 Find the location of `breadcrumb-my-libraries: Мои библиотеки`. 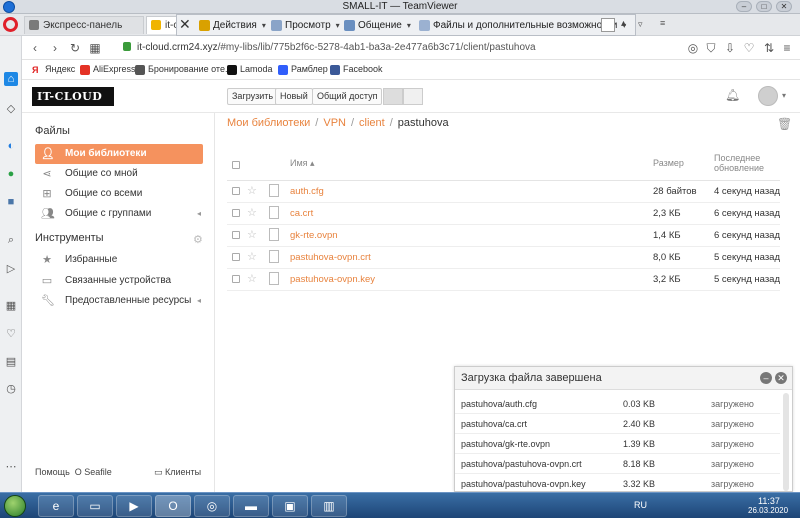

breadcrumb-my-libraries: Мои библиотеки is located at coordinates (268, 123).